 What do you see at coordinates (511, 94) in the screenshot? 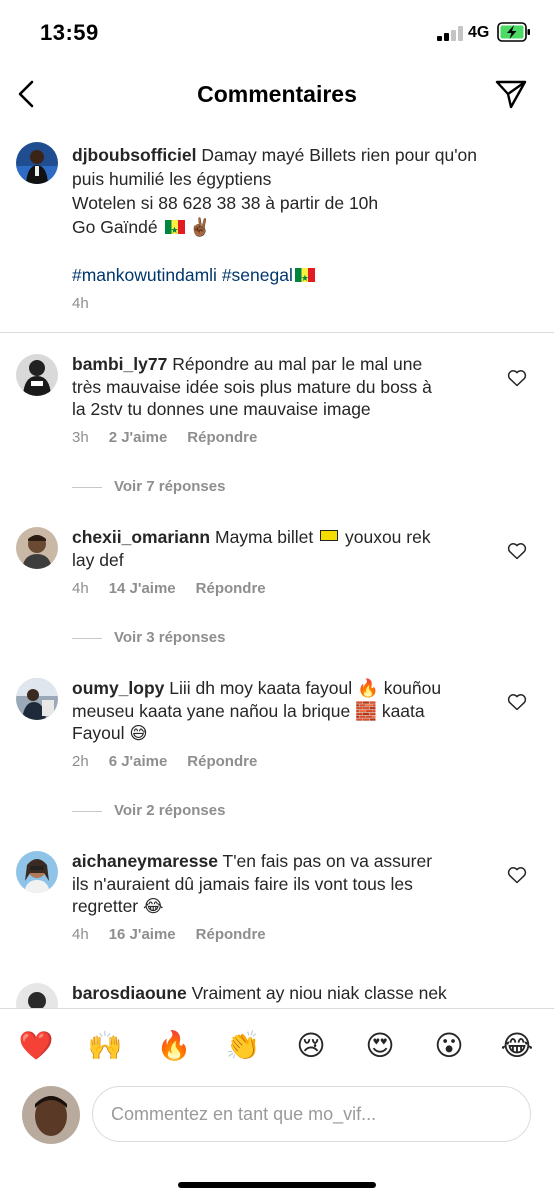
I see `direct-send-icon` at bounding box center [511, 94].